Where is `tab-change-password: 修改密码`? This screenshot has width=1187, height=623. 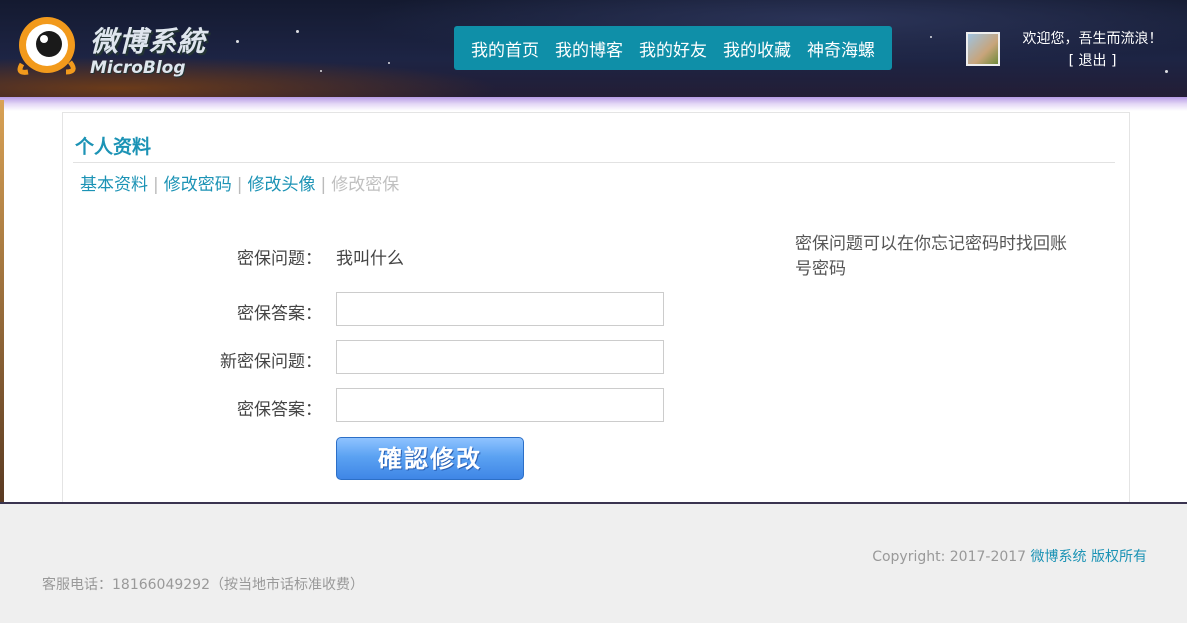 tab-change-password: 修改密码 is located at coordinates (198, 185).